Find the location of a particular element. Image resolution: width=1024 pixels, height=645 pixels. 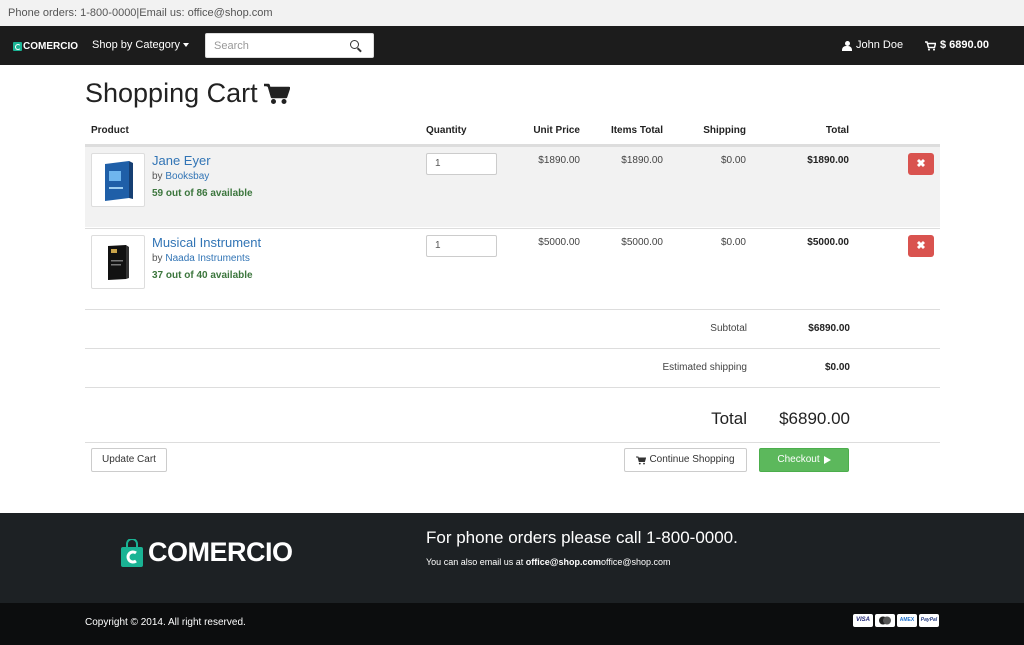

checkout-label: Checkout is located at coordinates (798, 459).